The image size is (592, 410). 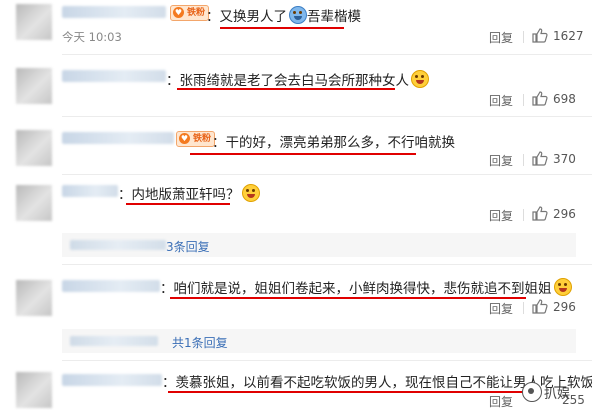 I want to click on replies-bar: 共1条回复, so click(x=319, y=341).